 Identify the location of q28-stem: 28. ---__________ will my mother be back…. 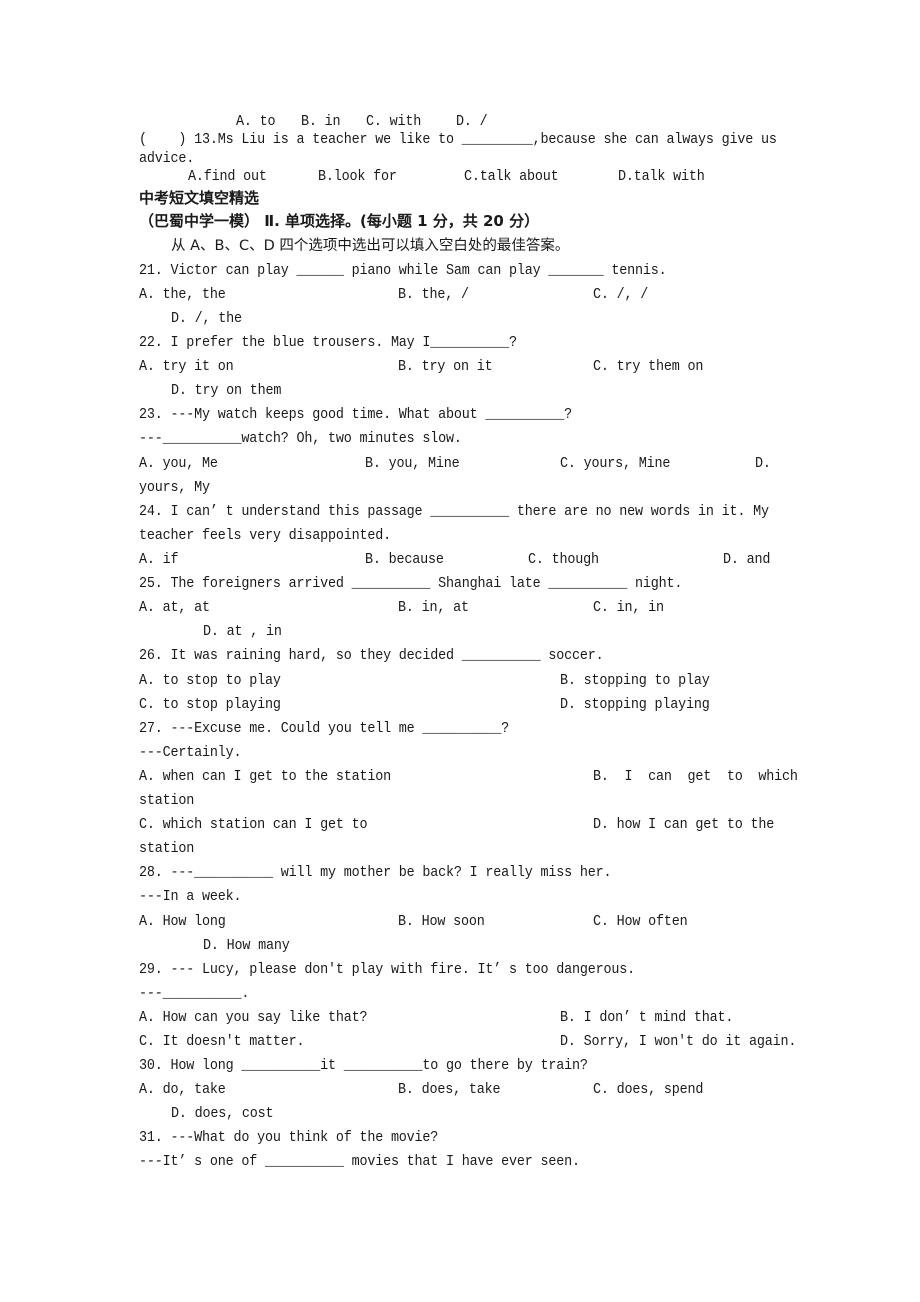
(375, 873).